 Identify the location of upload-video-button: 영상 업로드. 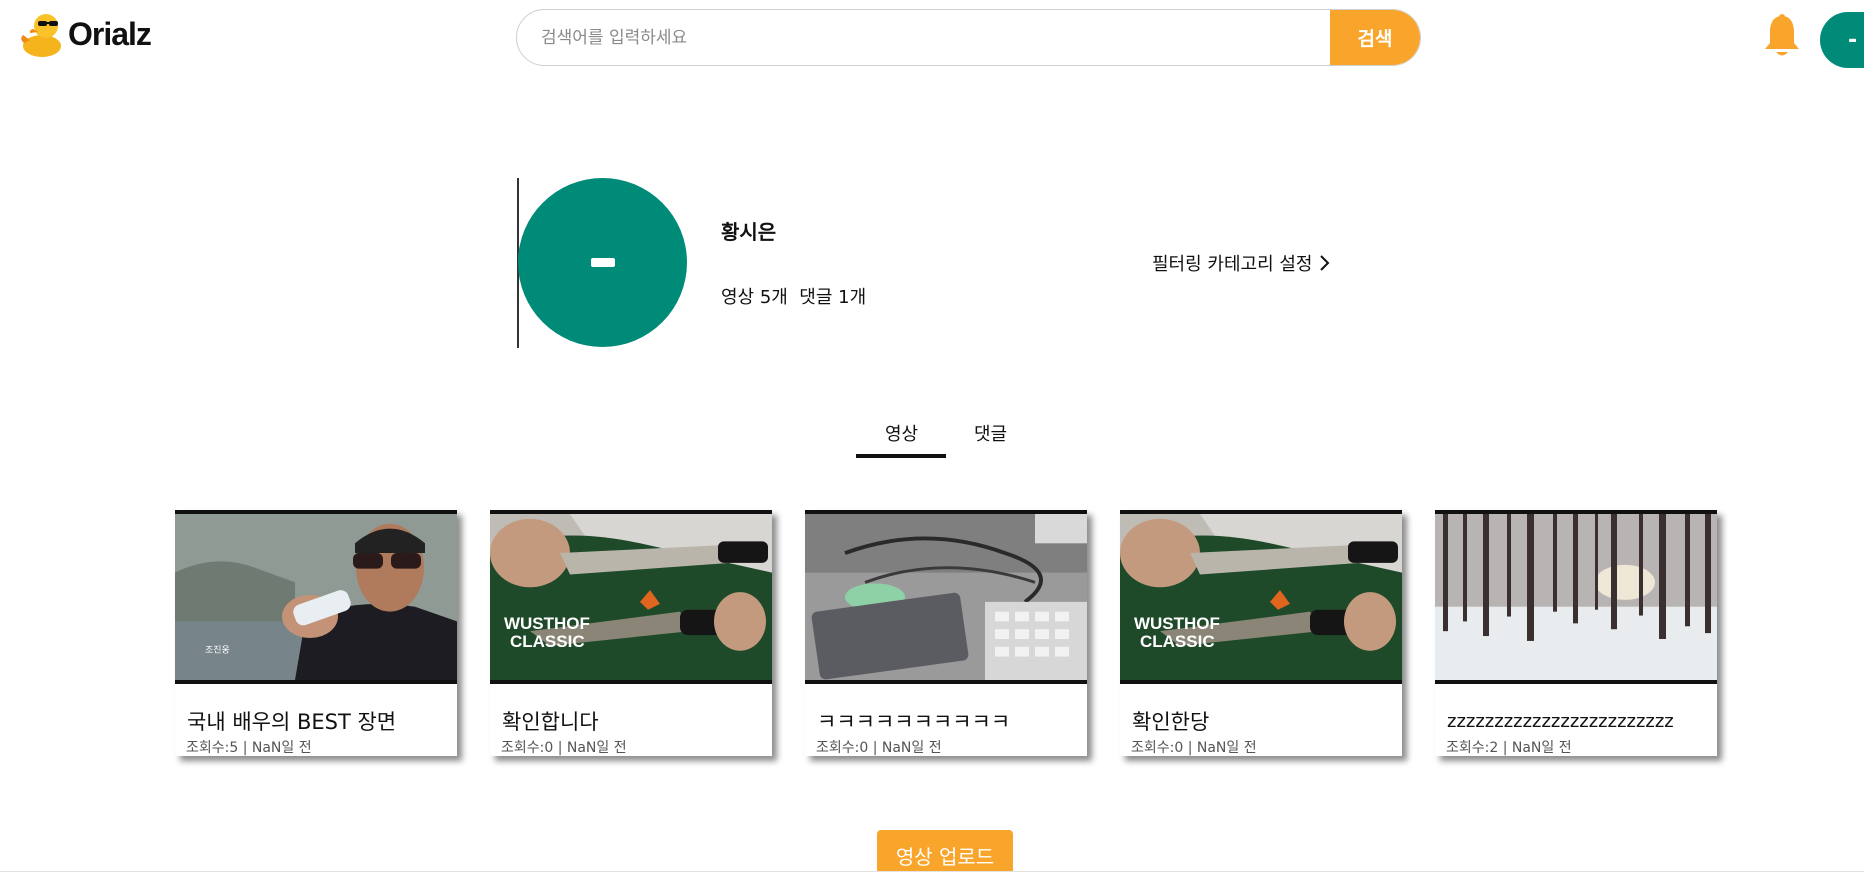
(945, 851).